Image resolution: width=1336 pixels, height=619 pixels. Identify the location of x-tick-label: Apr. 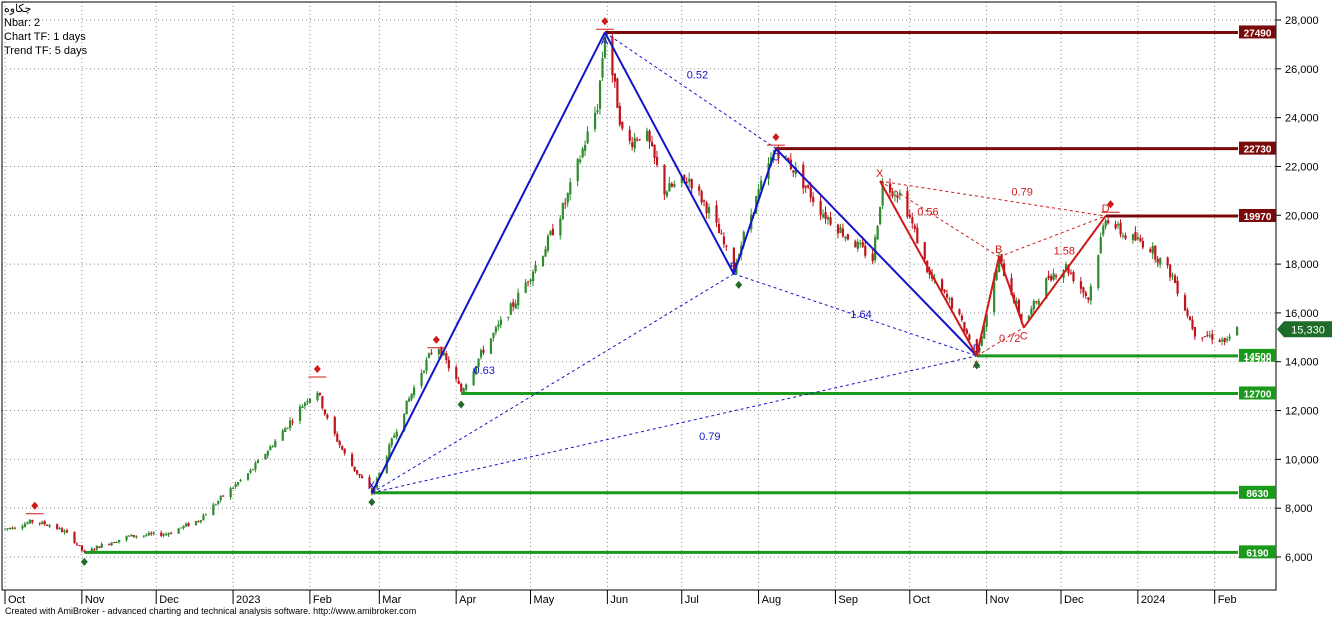
(467, 600).